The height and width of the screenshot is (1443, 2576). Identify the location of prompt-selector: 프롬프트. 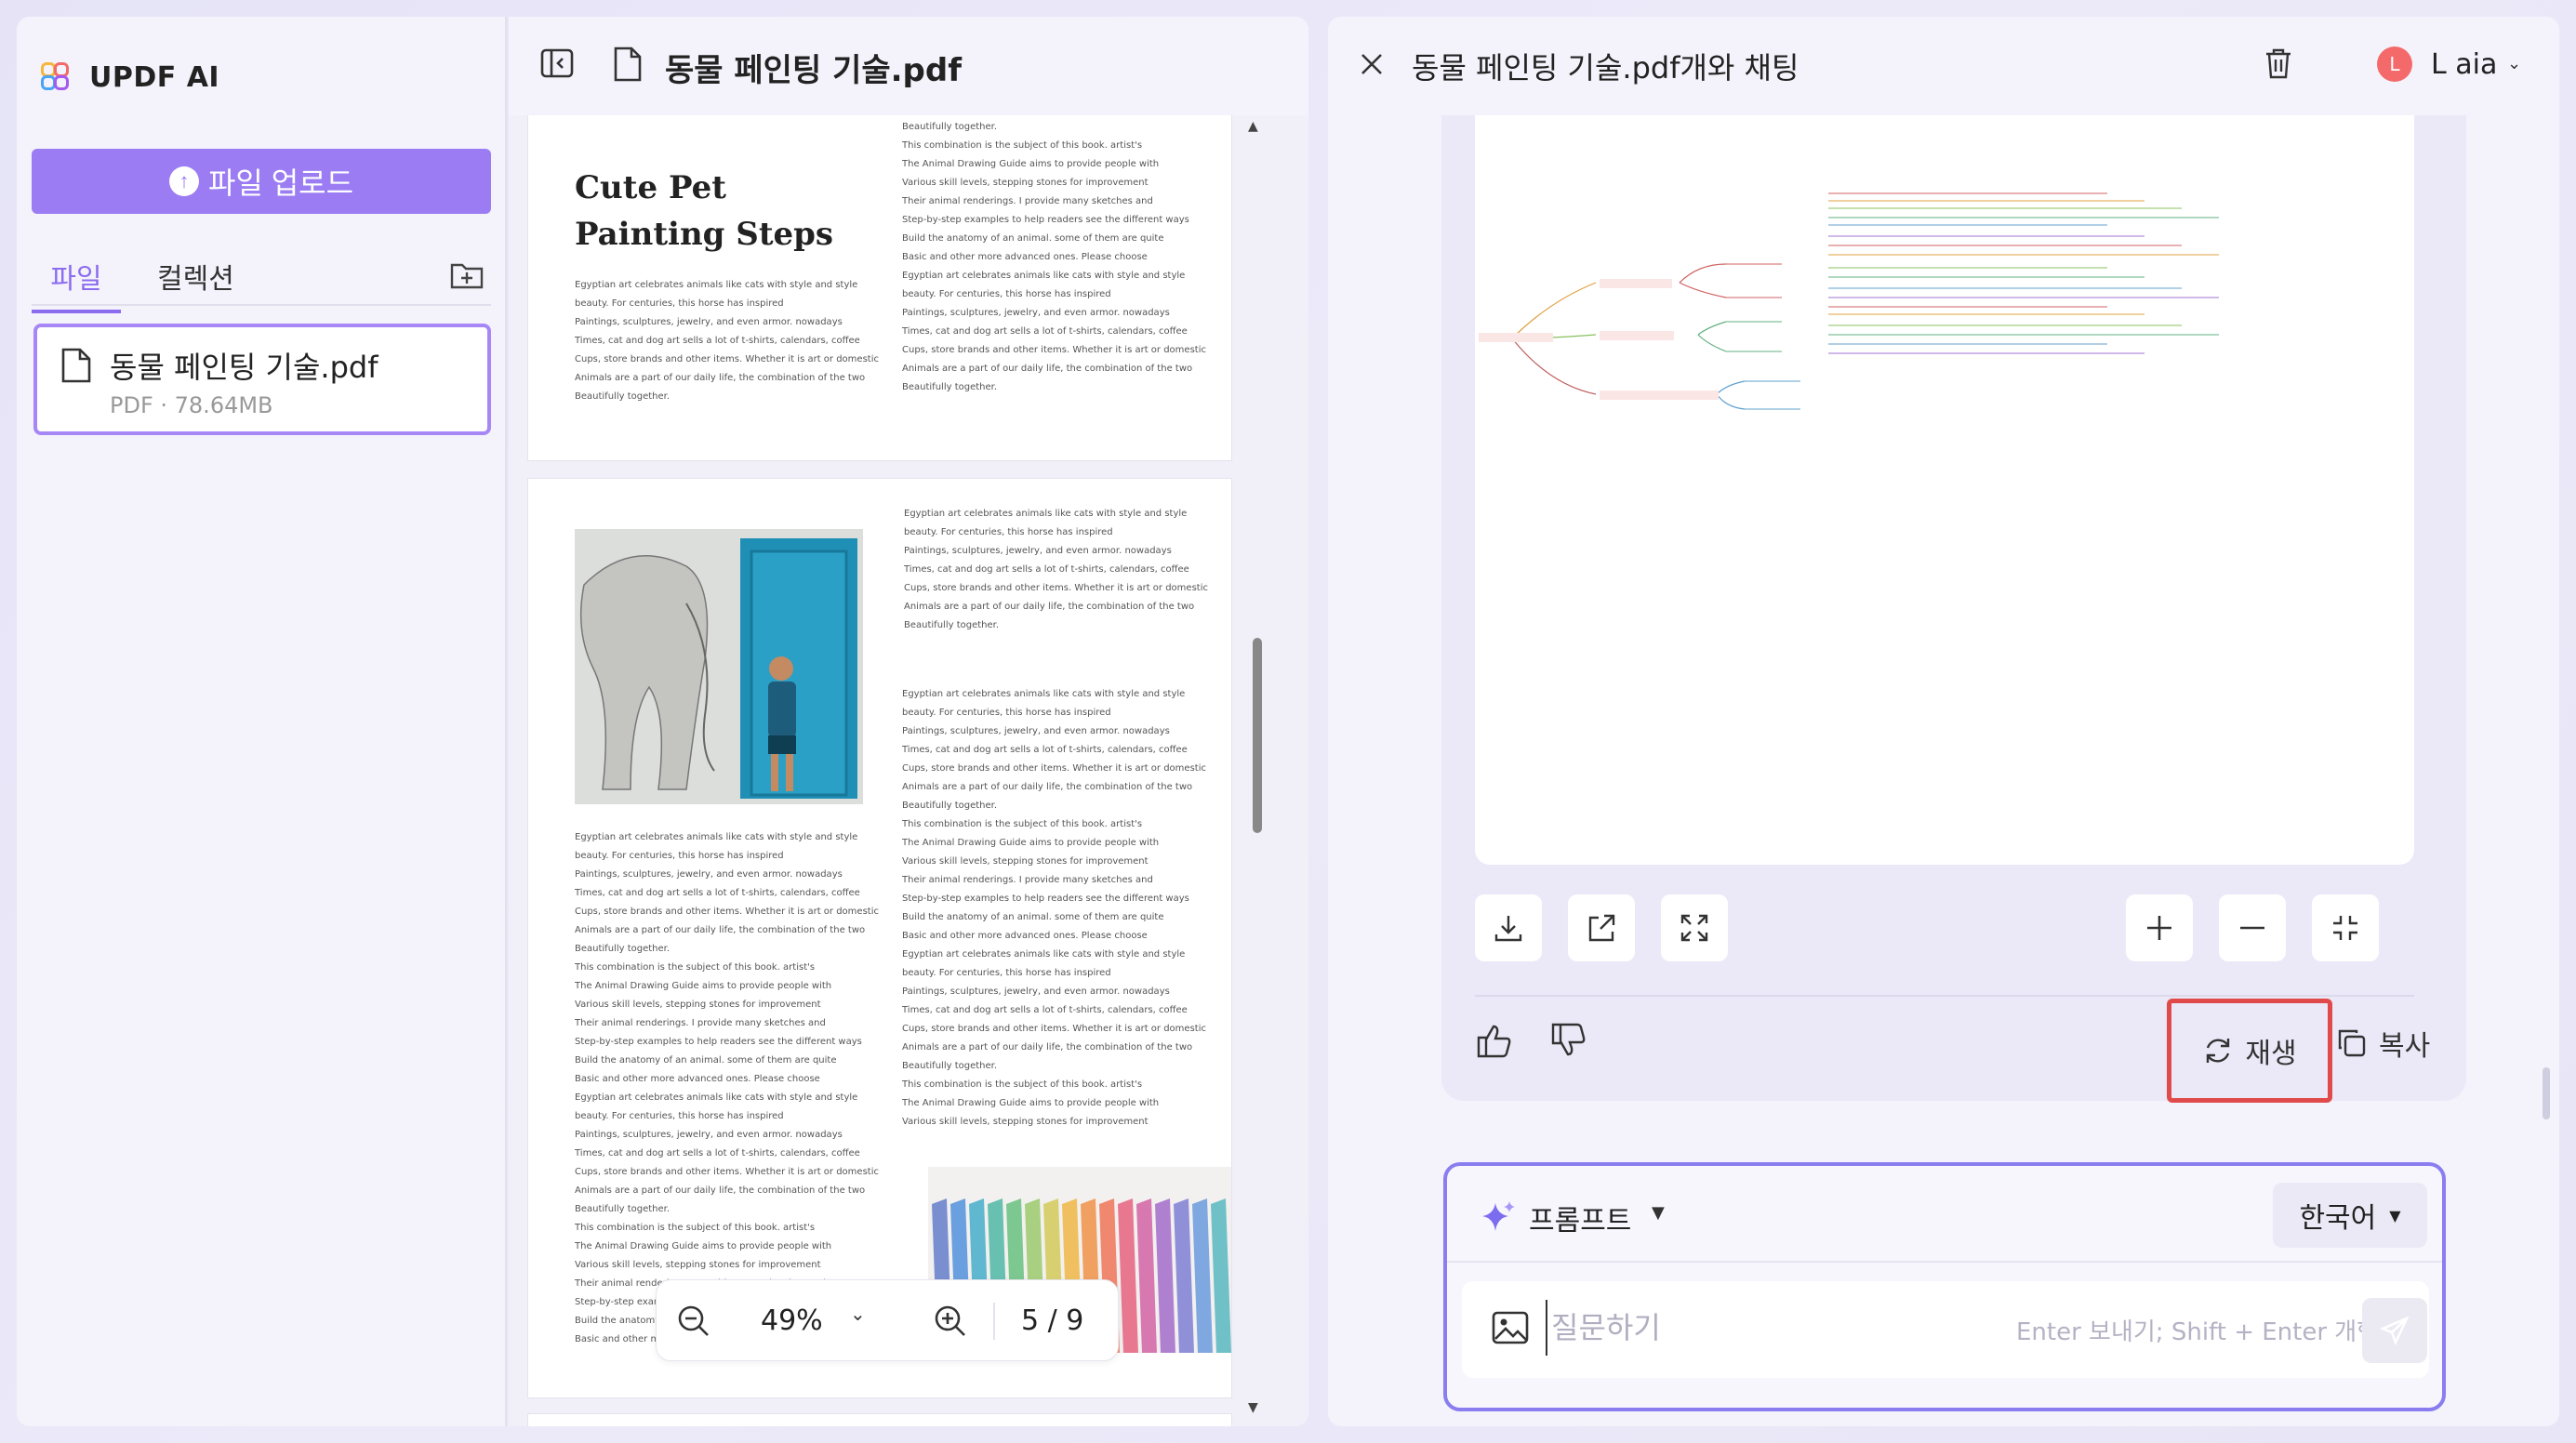
(1580, 1218).